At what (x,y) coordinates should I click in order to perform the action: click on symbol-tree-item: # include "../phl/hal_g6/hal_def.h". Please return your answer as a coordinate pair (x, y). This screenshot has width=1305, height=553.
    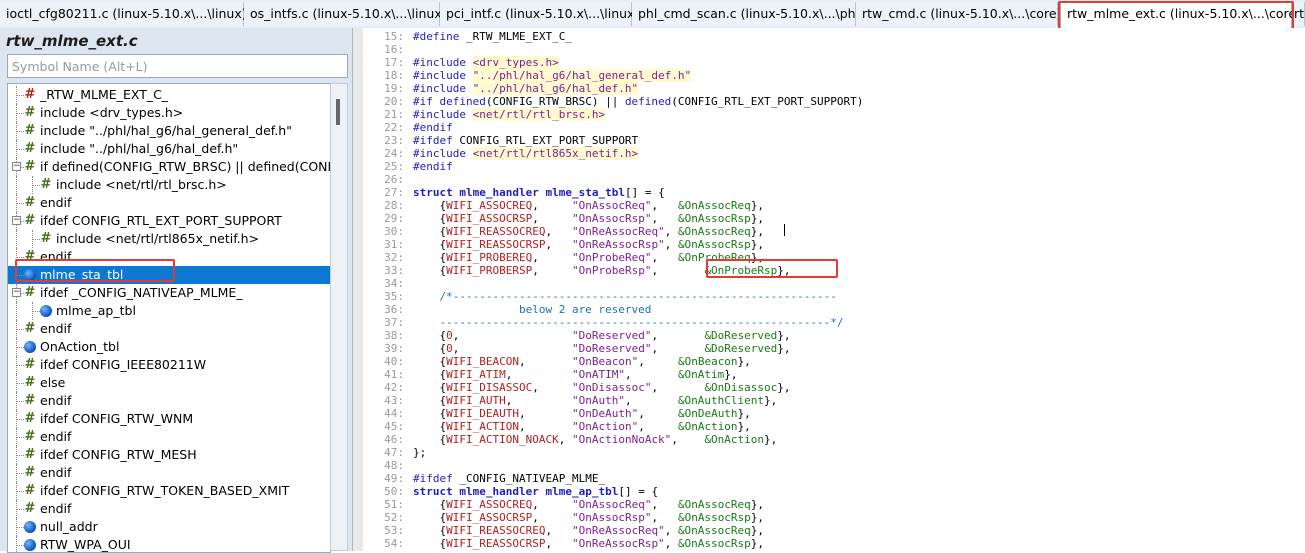
    Looking at the image, I should click on (169, 149).